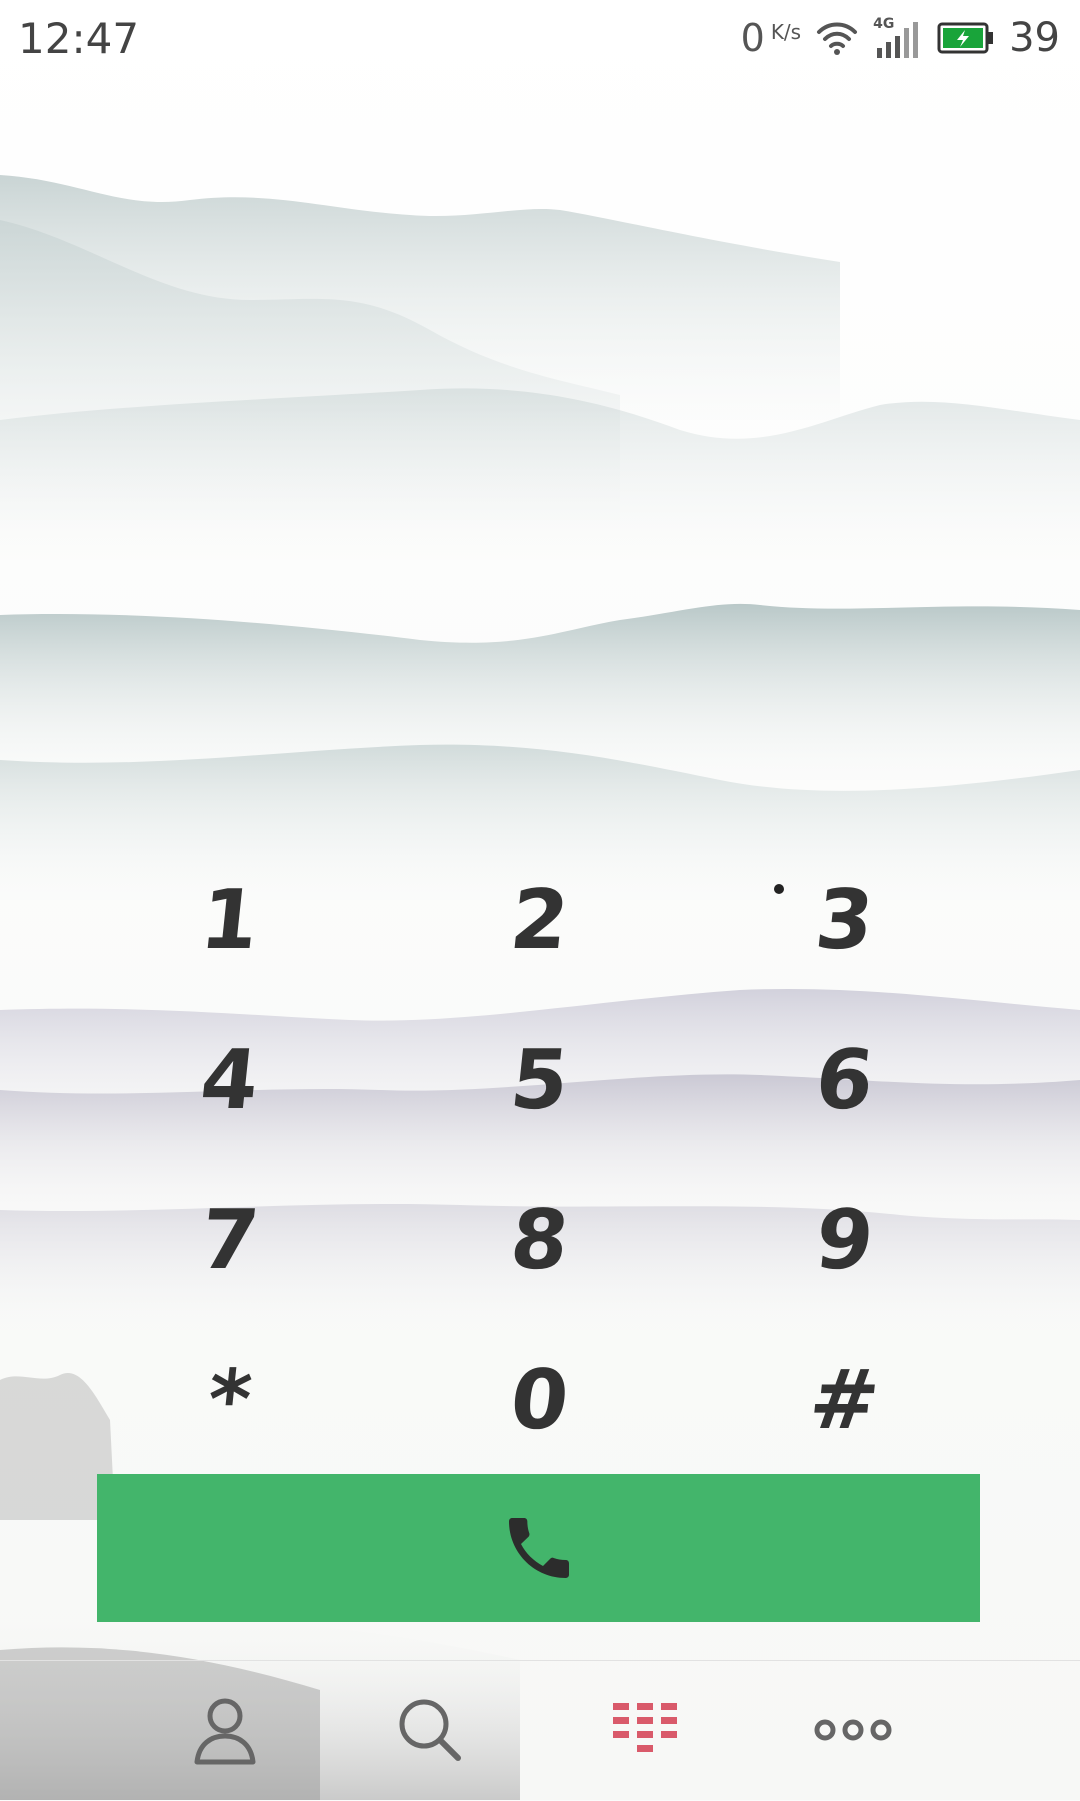  I want to click on status-icons: 0 K/s 4G 39, so click(900, 38).